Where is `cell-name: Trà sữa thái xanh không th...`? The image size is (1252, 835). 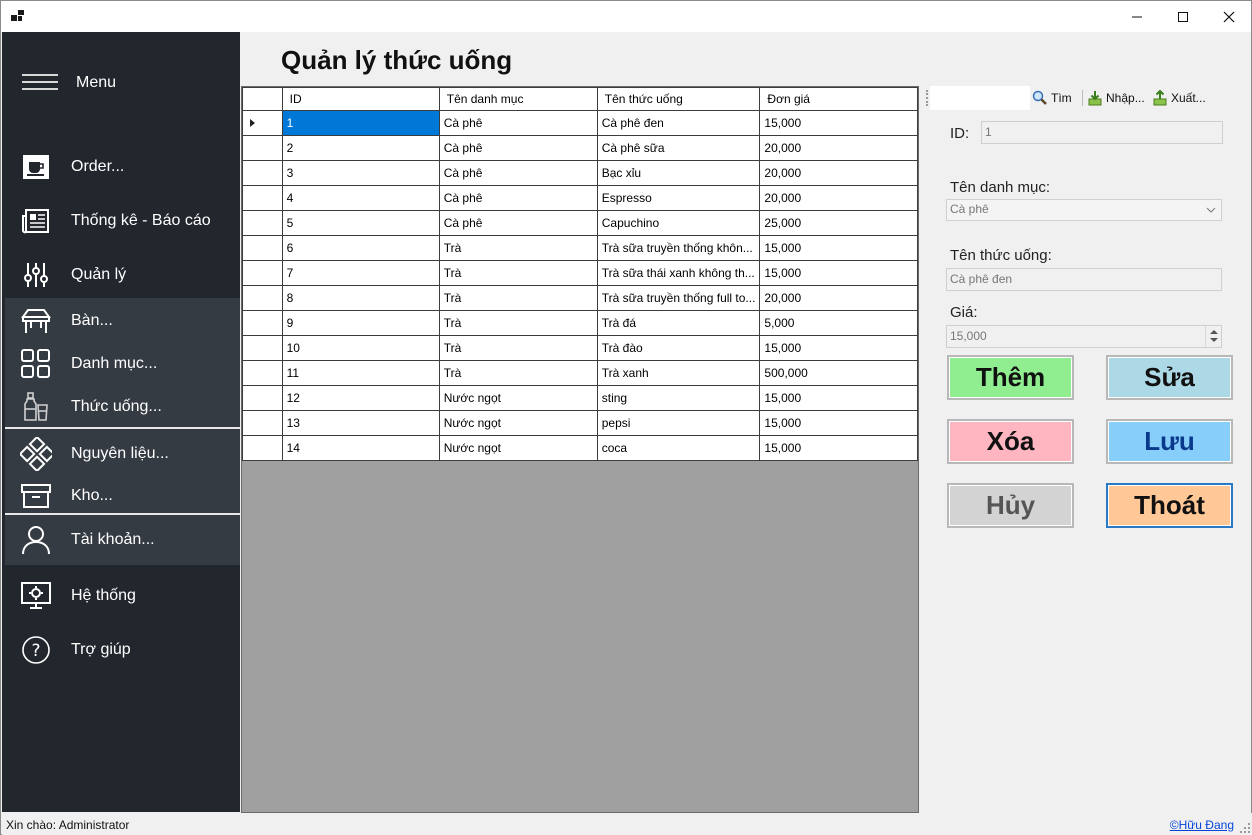
cell-name: Trà sữa thái xanh không th... is located at coordinates (678, 273).